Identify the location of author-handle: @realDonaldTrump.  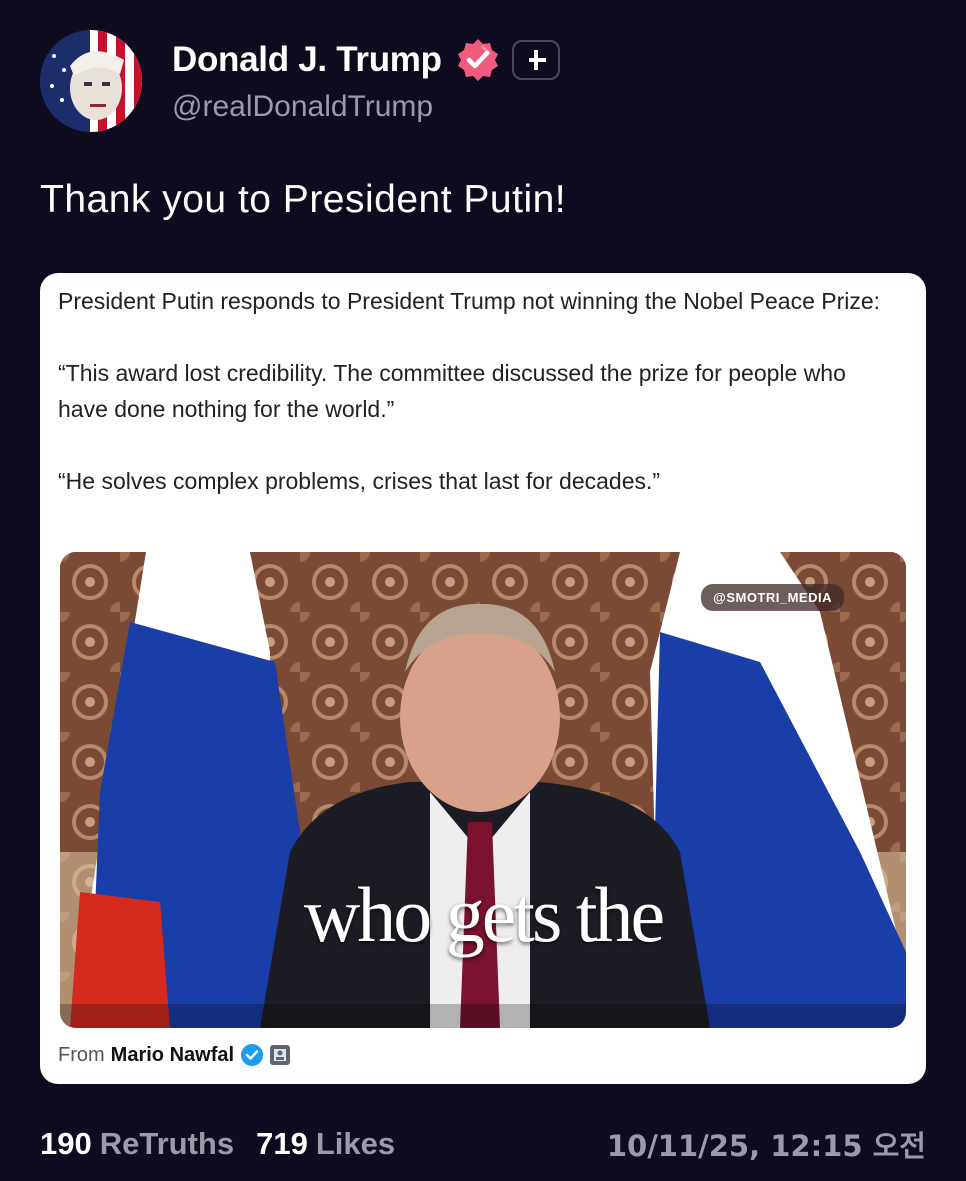
(366, 107).